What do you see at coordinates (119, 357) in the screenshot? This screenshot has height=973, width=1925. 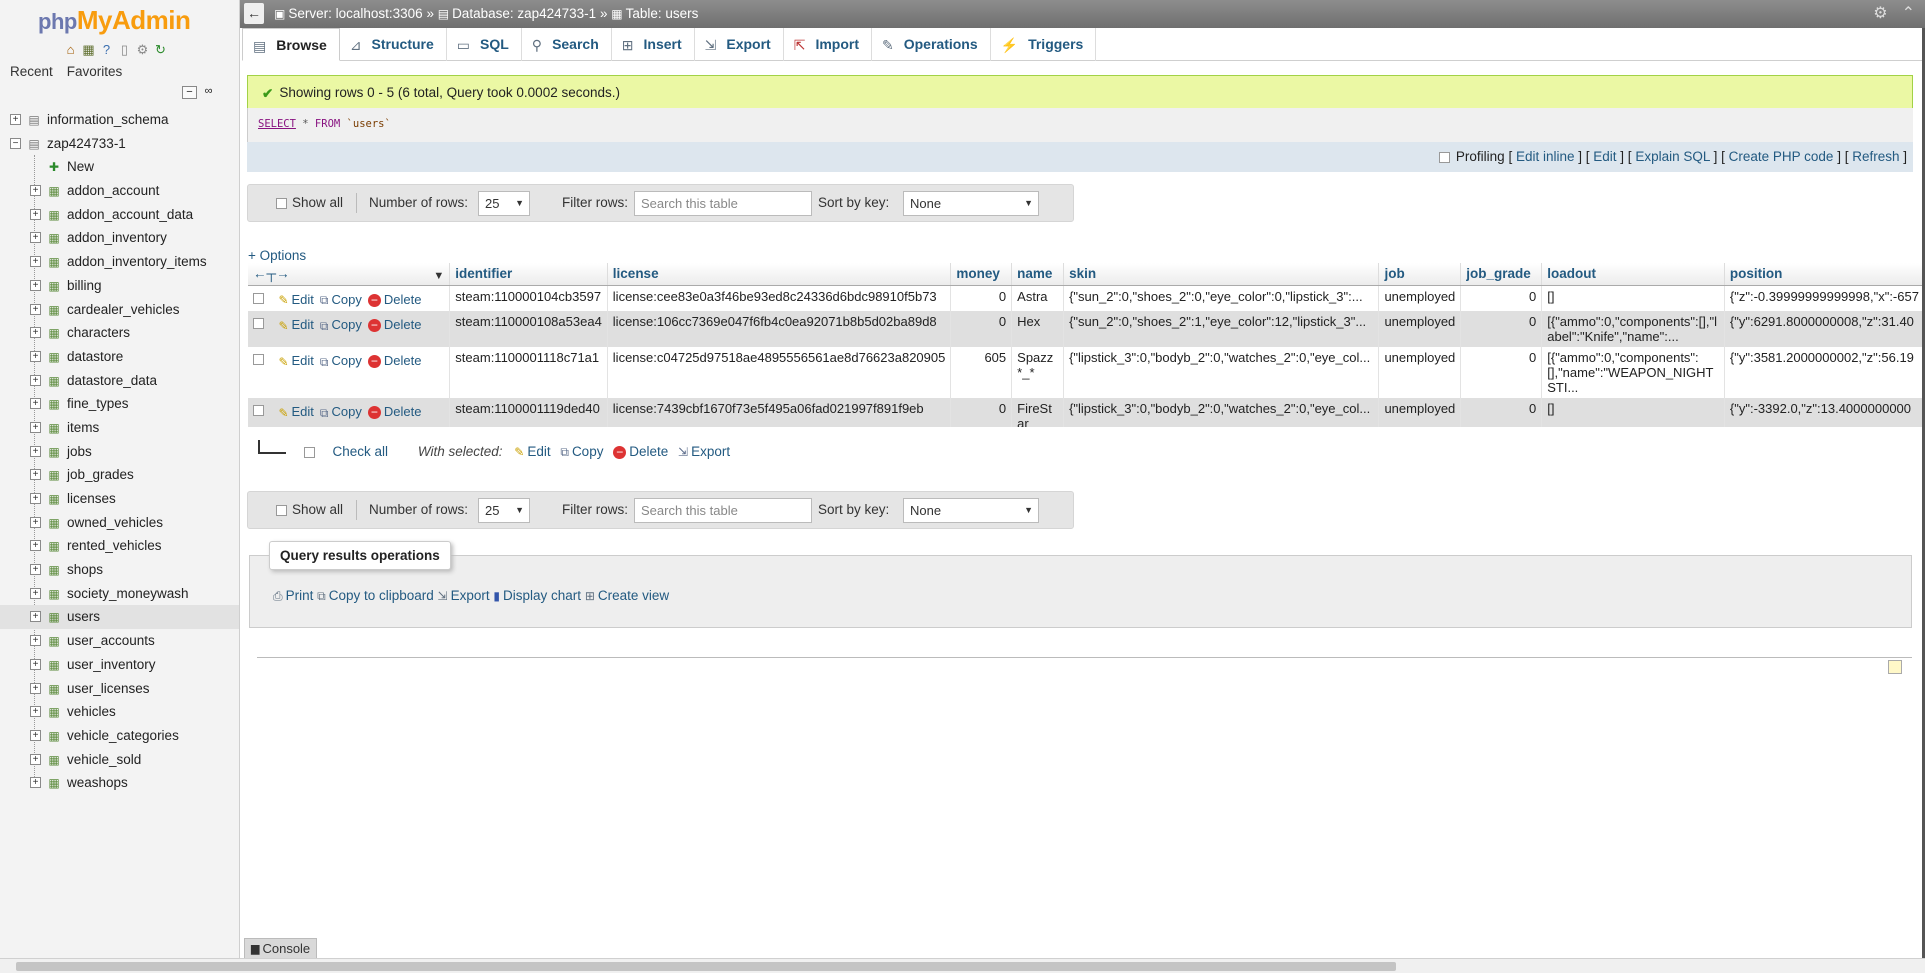 I see `sidebar-item-datastore: + ▦ datastore` at bounding box center [119, 357].